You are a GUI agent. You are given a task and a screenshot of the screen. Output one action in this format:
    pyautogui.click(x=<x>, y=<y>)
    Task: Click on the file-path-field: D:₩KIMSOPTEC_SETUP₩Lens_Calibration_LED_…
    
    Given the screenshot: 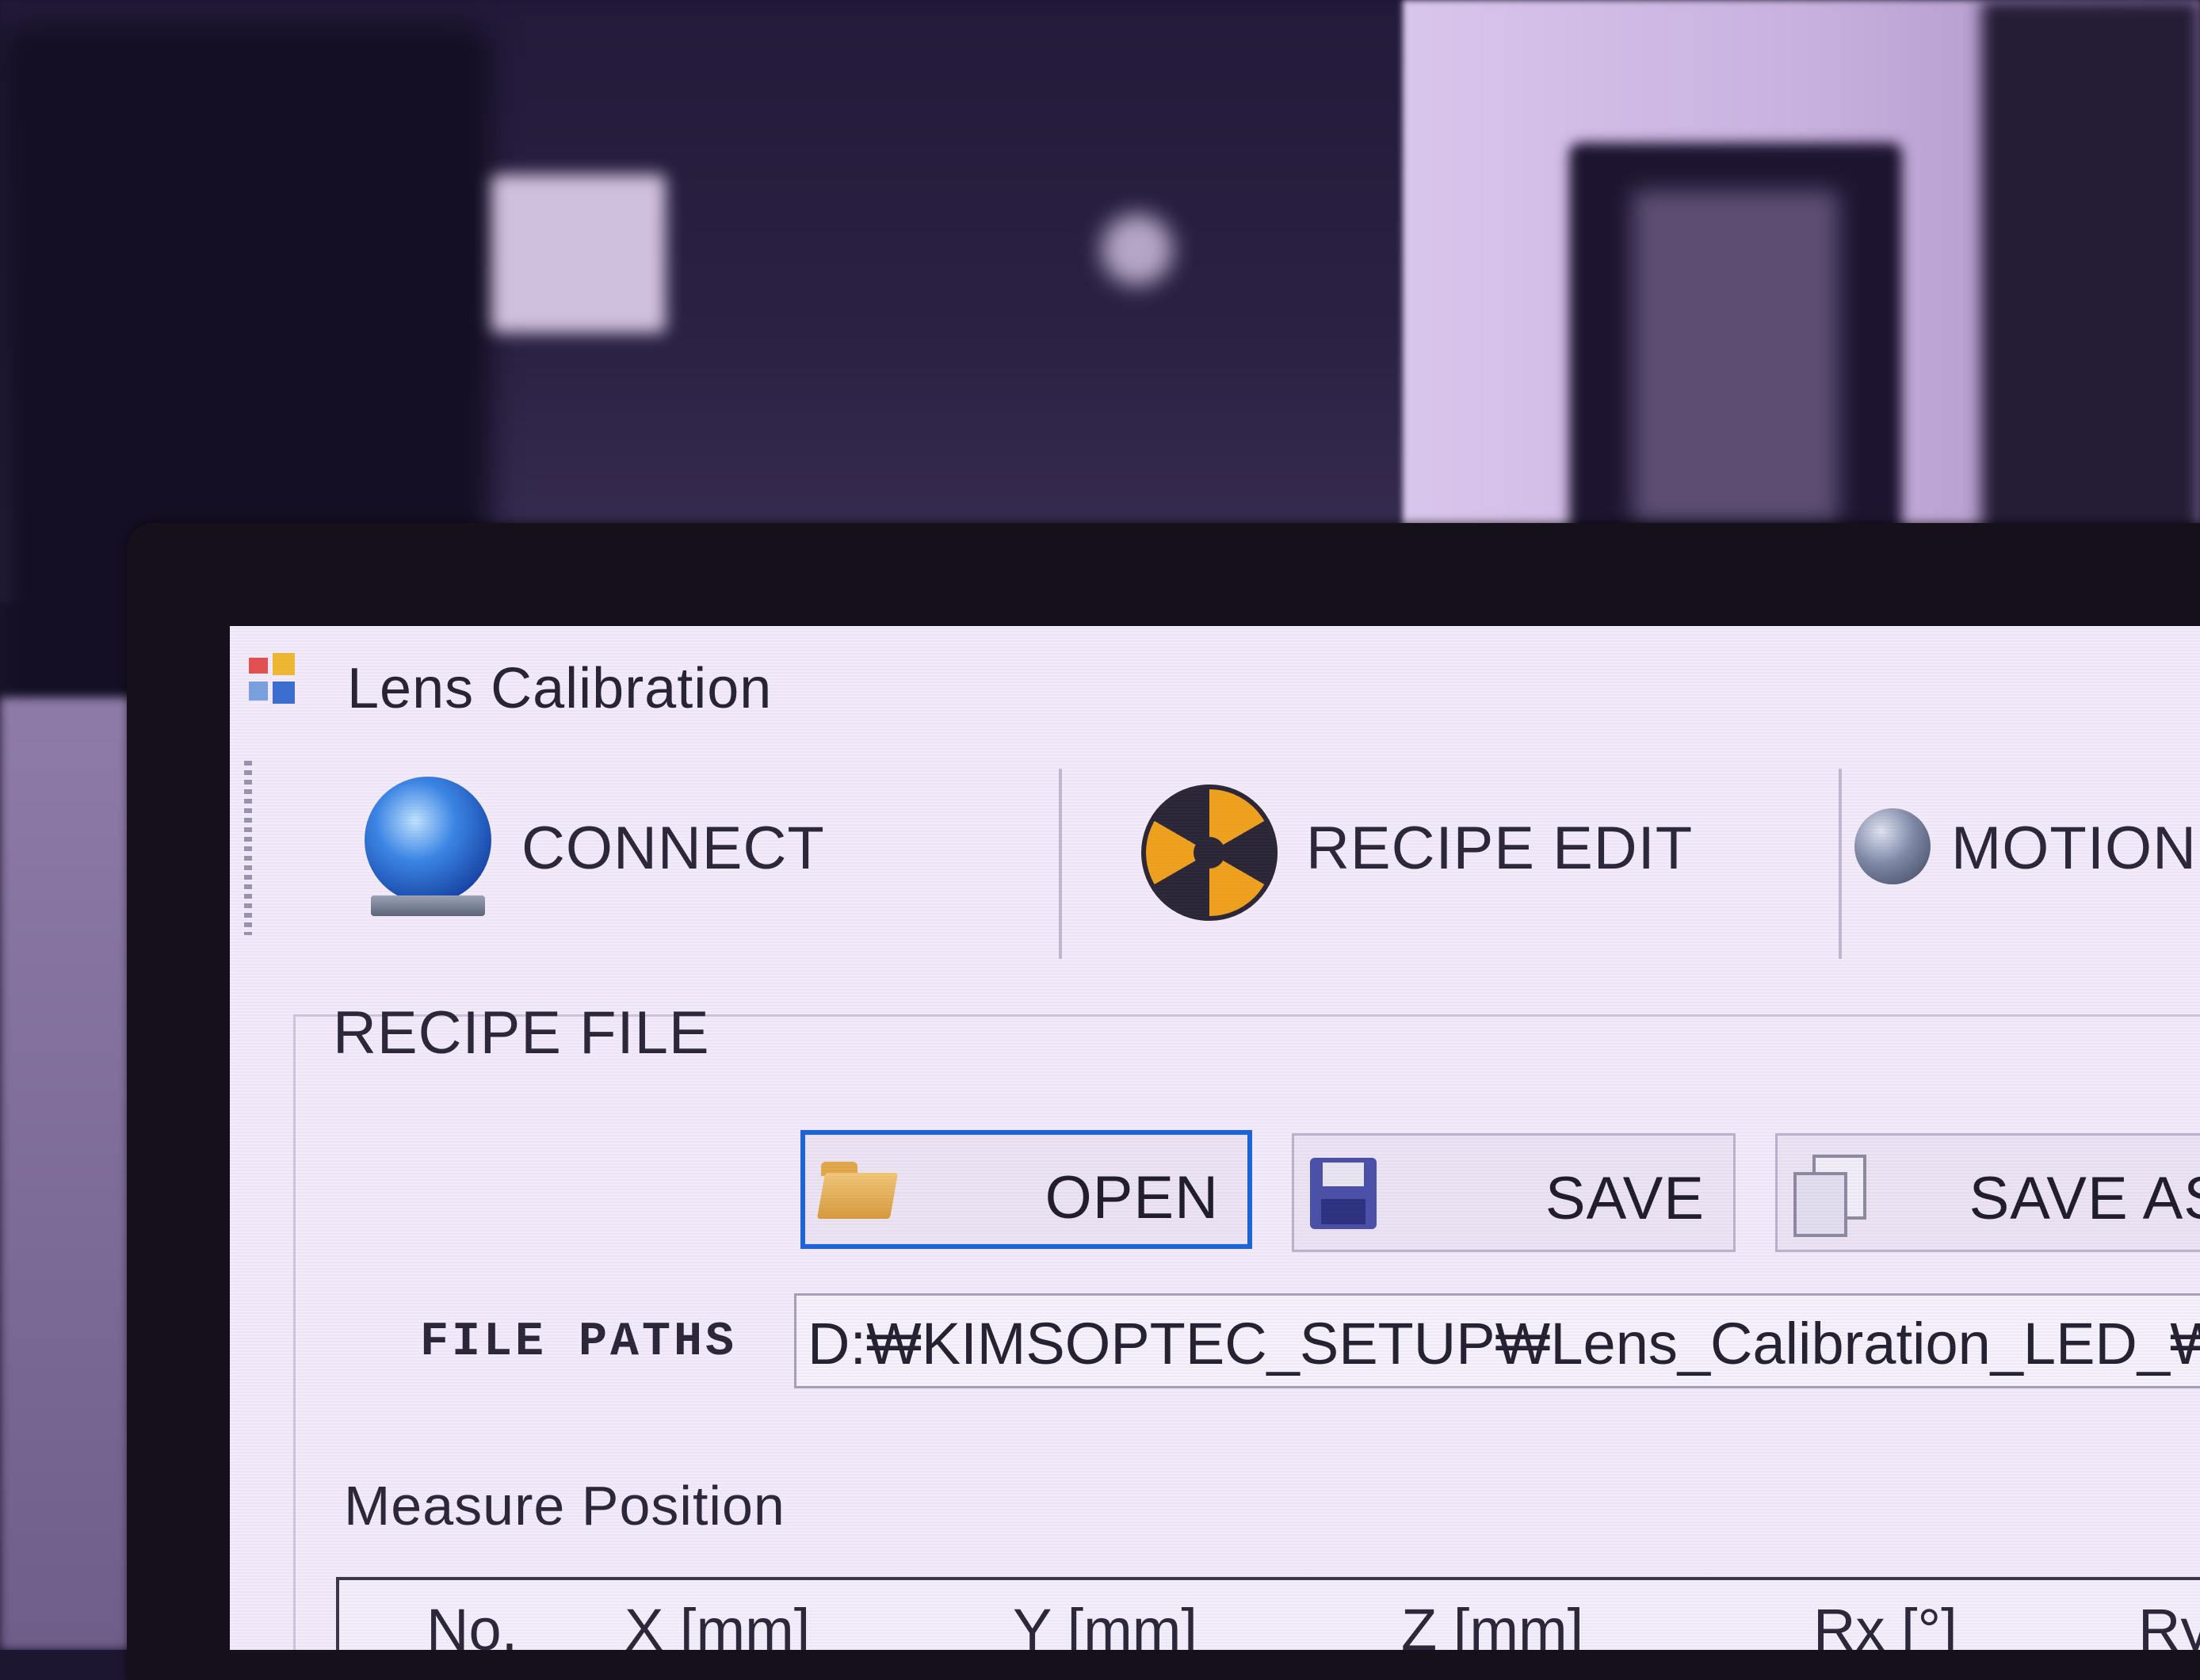 What is the action you would take?
    pyautogui.click(x=1497, y=1340)
    